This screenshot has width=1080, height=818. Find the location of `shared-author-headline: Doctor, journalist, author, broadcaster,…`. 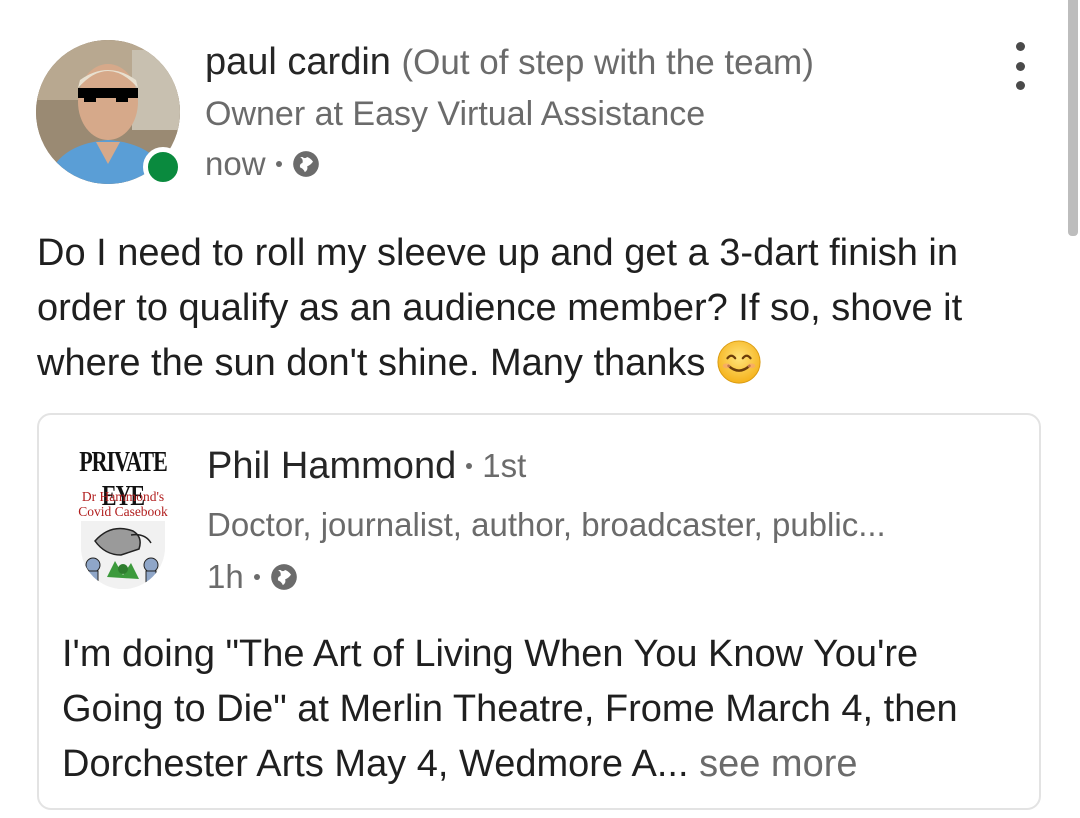

shared-author-headline: Doctor, journalist, author, broadcaster,… is located at coordinates (546, 524).